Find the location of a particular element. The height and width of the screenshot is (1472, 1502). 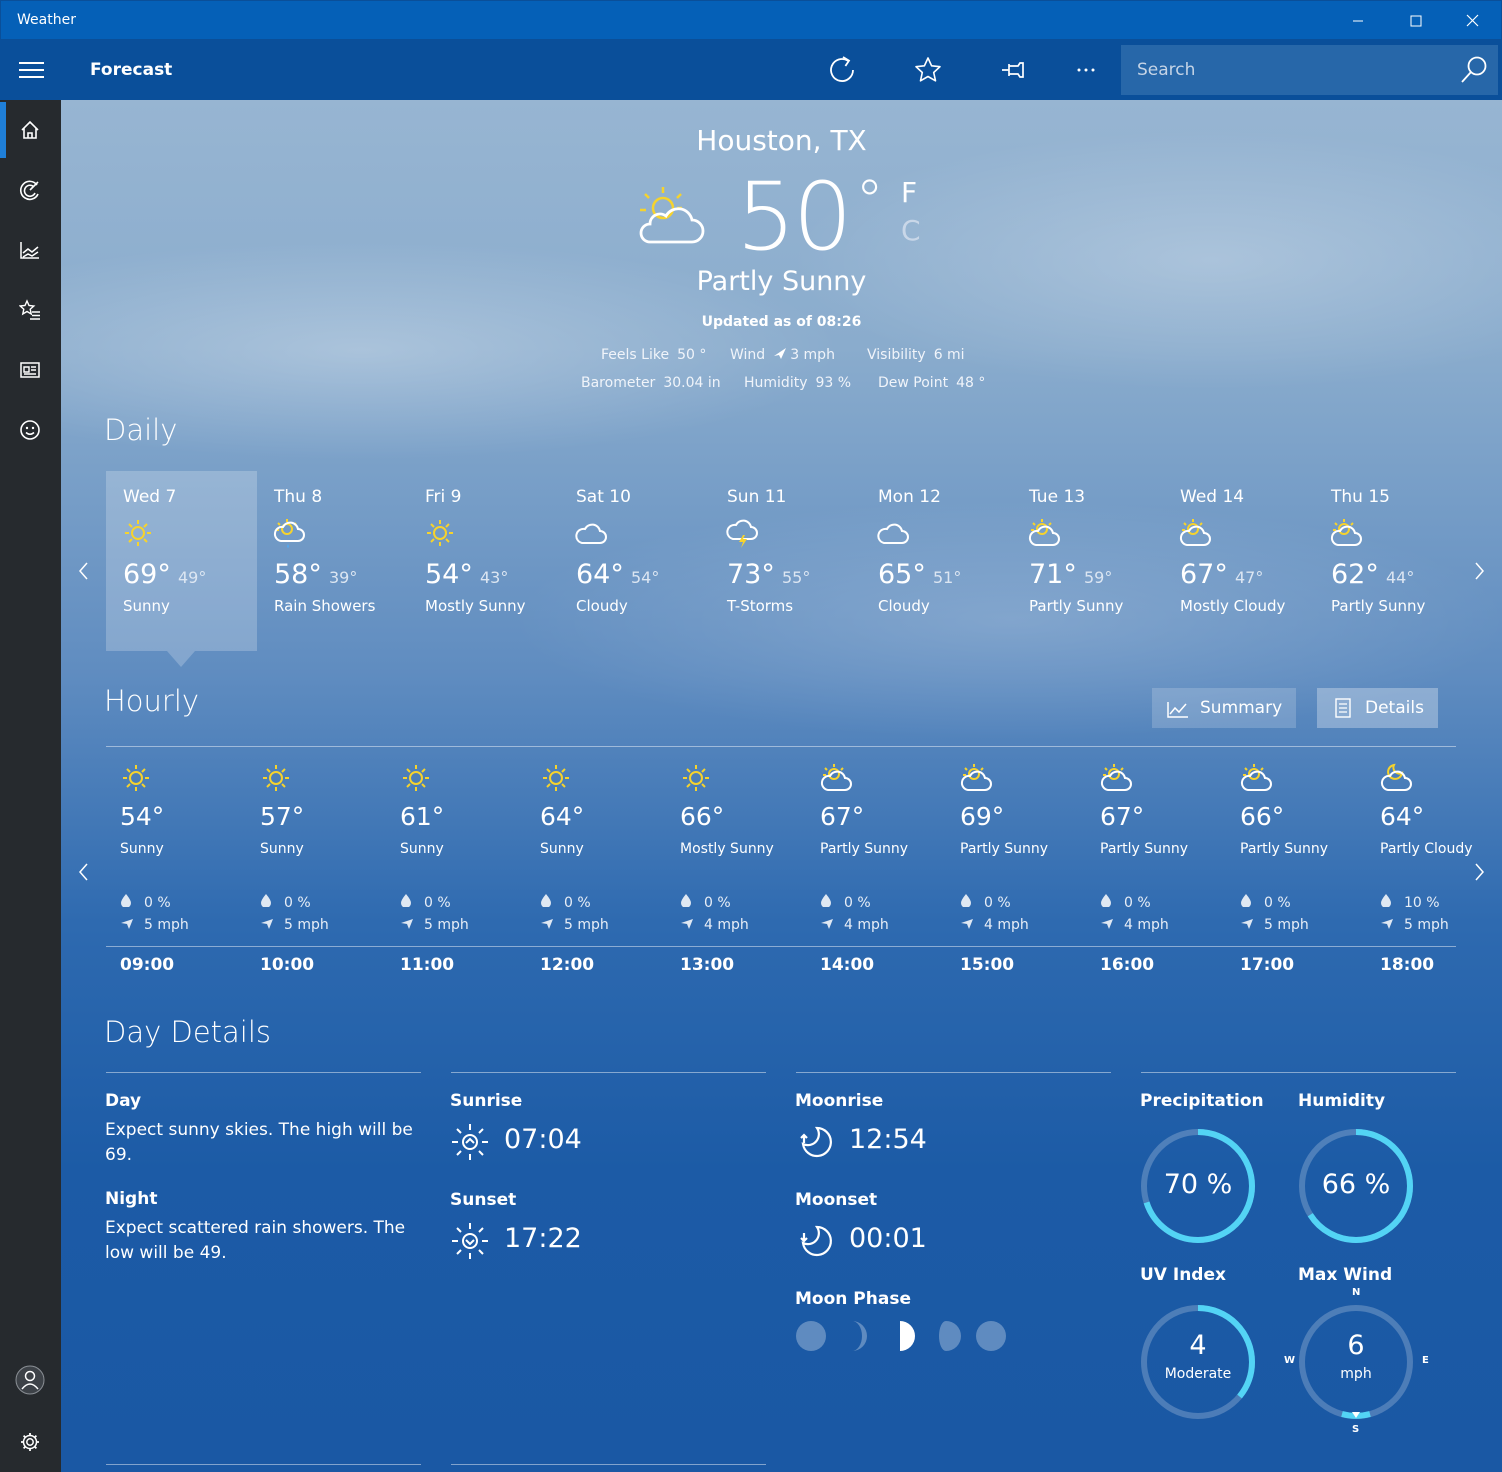

sidebar-item-feedback is located at coordinates (30, 429).